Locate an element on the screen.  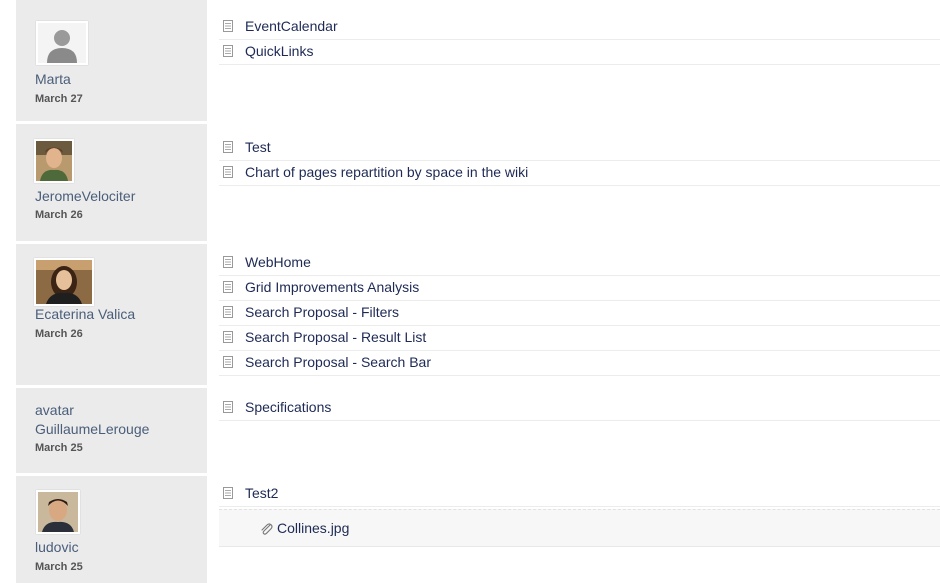
document-title: Search Proposal - Result List is located at coordinates (335, 337).